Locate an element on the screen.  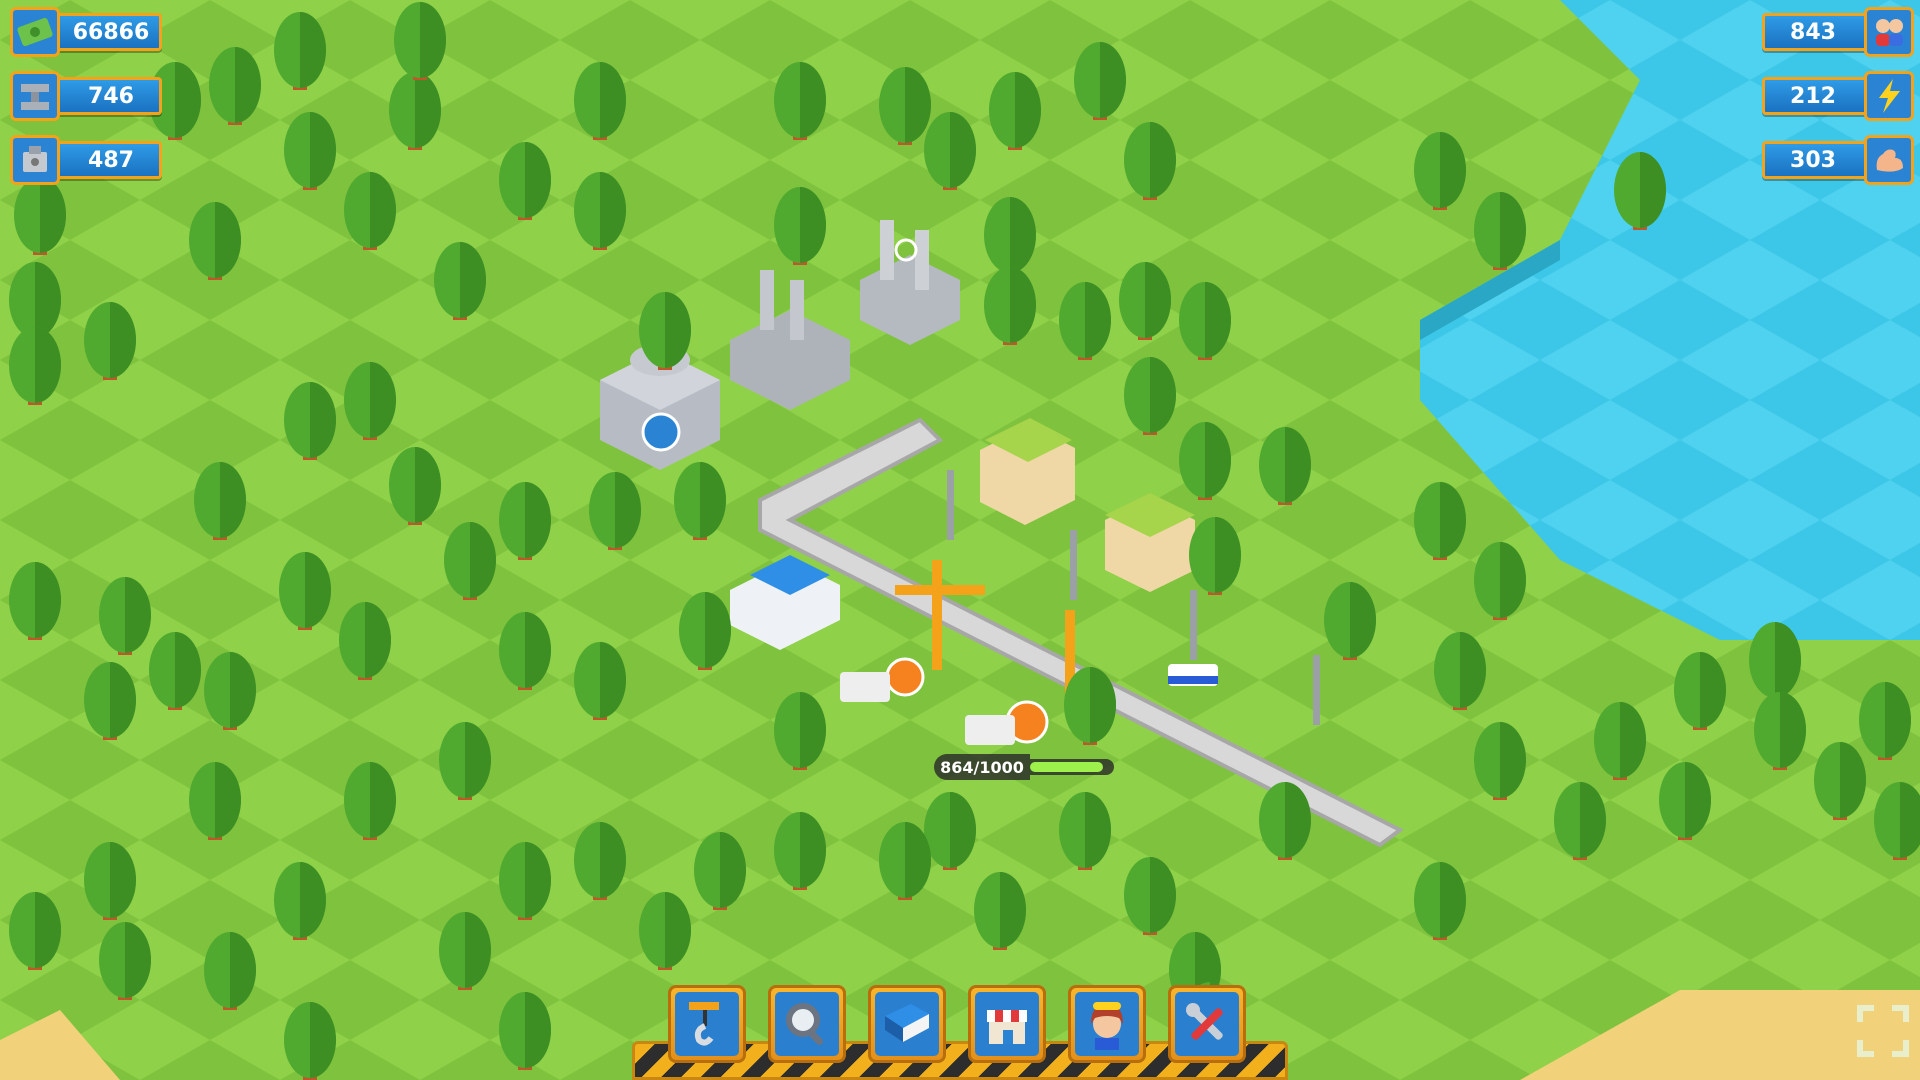
money-counter: 66866 is located at coordinates (86, 32).